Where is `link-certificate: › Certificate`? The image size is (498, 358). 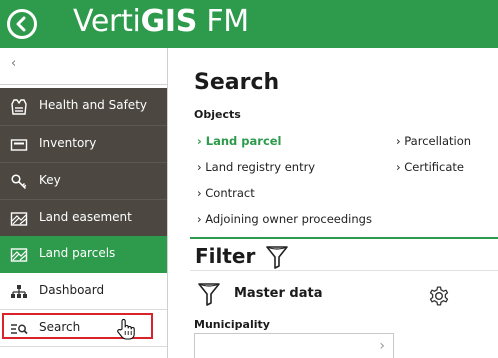
link-certificate: › Certificate is located at coordinates (430, 167).